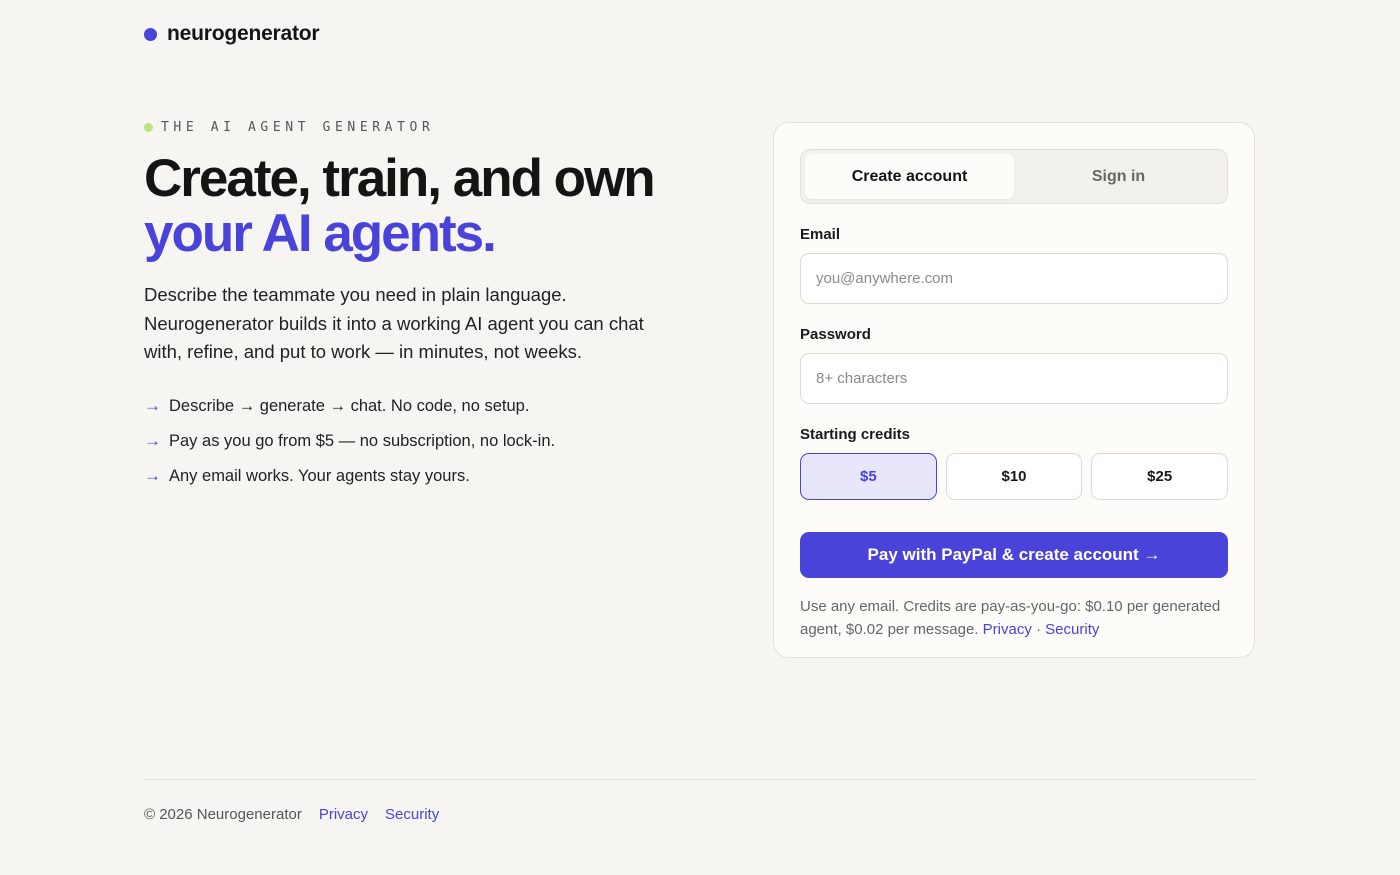 The image size is (1400, 875). What do you see at coordinates (243, 33) in the screenshot?
I see `brand-name: neurogenerator` at bounding box center [243, 33].